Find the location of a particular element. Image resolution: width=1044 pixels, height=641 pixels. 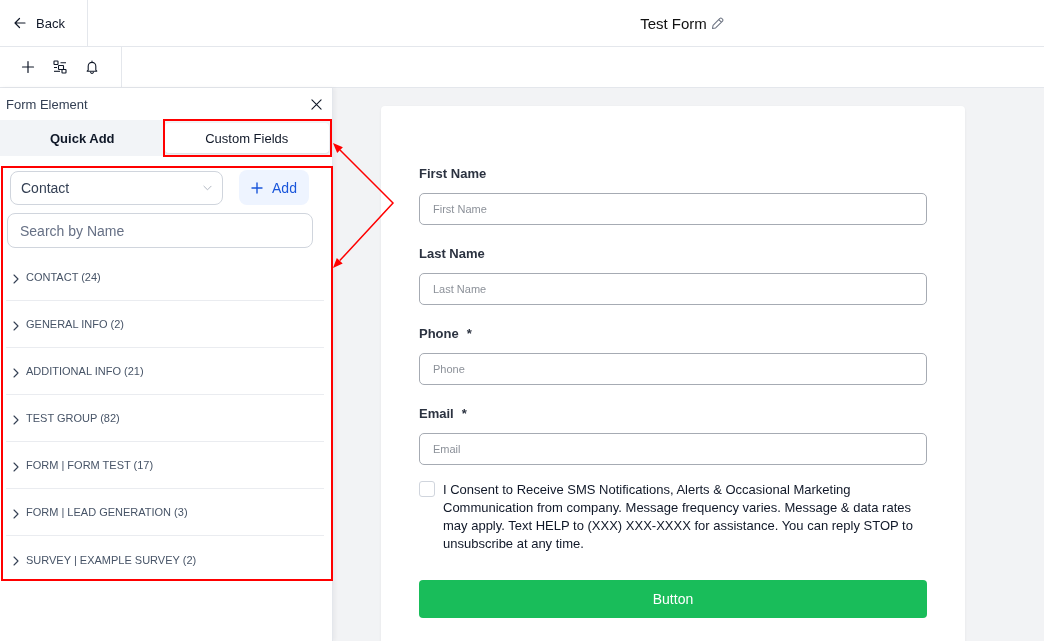

object-select: Contact is located at coordinates (116, 187).